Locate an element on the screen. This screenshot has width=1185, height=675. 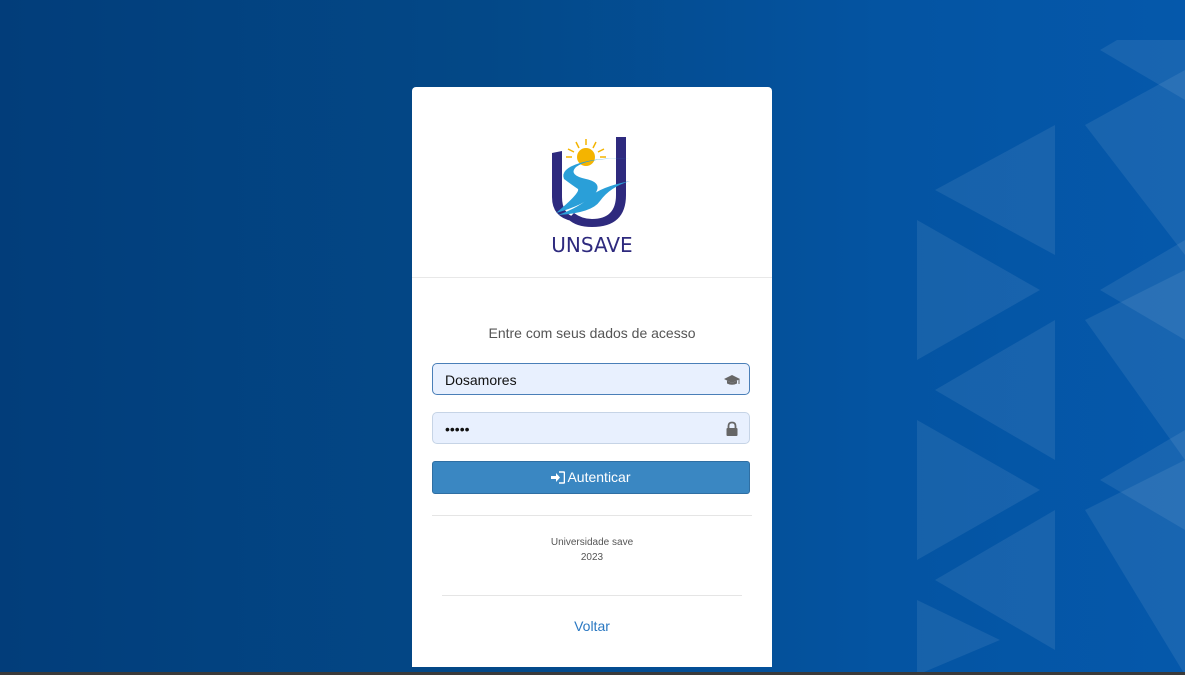
authenticate-label: Autenticar is located at coordinates (599, 477).